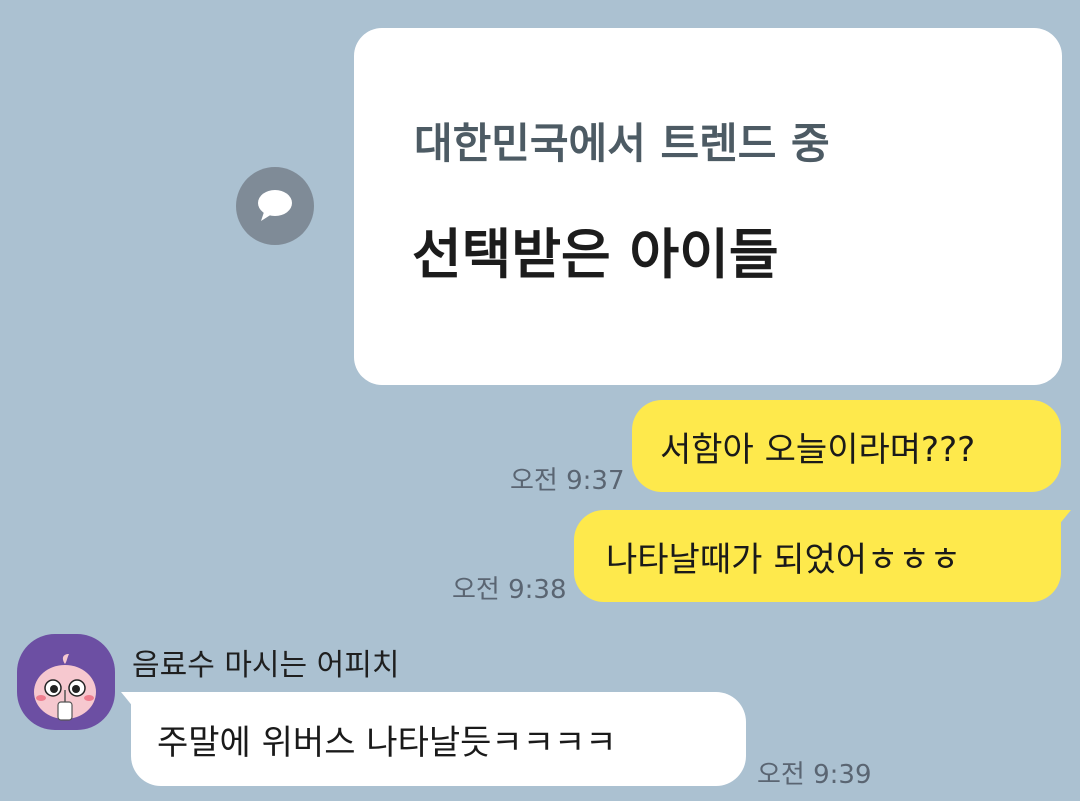 The width and height of the screenshot is (1080, 801). What do you see at coordinates (266, 665) in the screenshot?
I see `sender-name: 음료수 마시는 어피치` at bounding box center [266, 665].